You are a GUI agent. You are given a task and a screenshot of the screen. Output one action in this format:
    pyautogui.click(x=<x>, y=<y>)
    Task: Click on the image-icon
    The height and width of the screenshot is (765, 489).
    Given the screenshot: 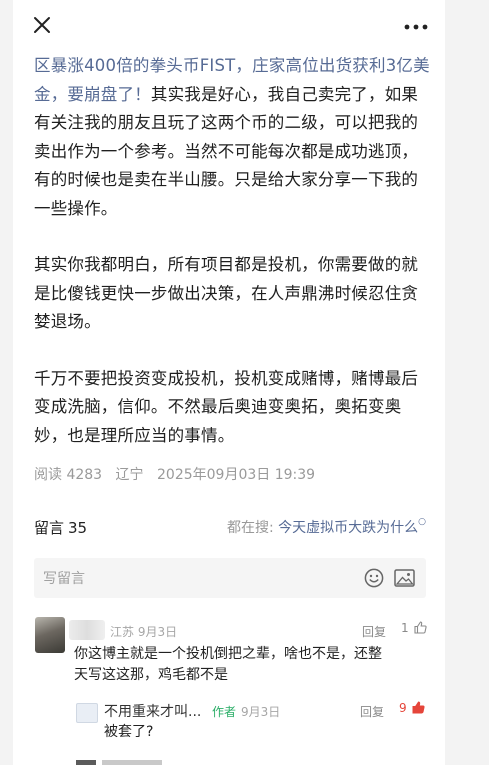 What is the action you would take?
    pyautogui.click(x=404, y=578)
    